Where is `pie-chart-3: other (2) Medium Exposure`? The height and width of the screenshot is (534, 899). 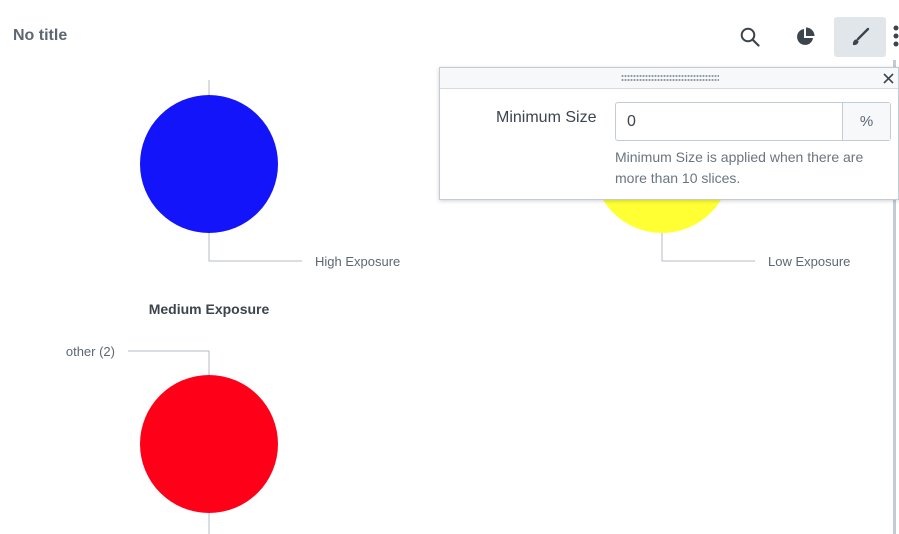 pie-chart-3: other (2) Medium Exposure is located at coordinates (172, 417).